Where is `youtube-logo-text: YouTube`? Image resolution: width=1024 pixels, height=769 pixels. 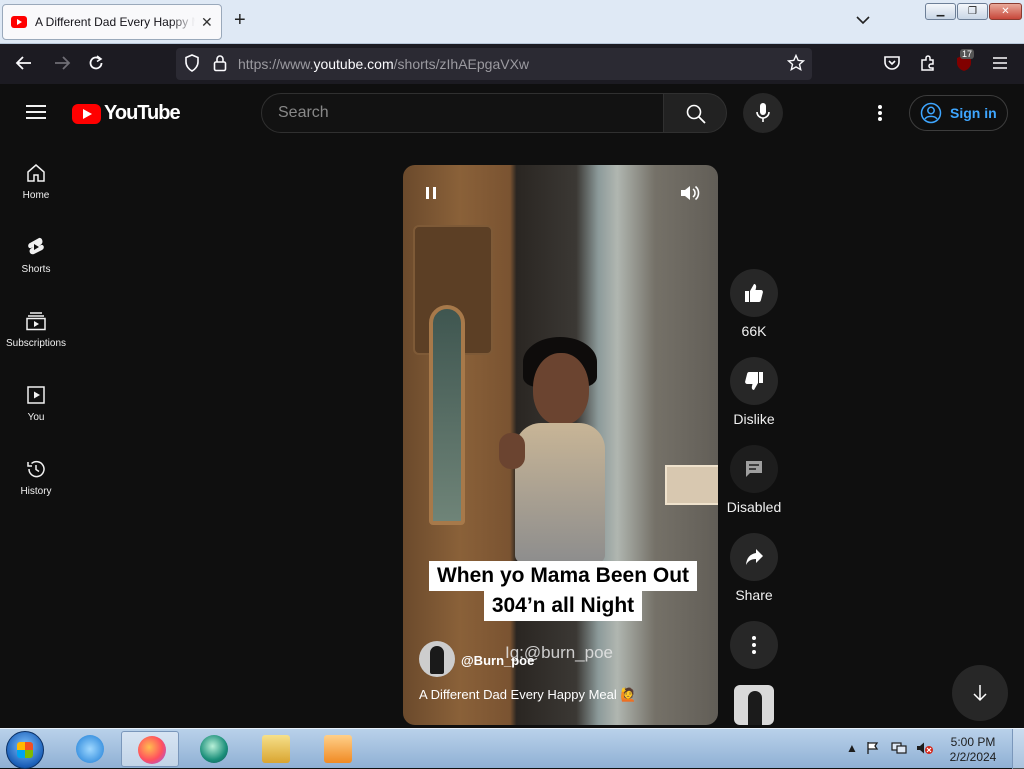
youtube-logo-text: YouTube is located at coordinates (142, 113).